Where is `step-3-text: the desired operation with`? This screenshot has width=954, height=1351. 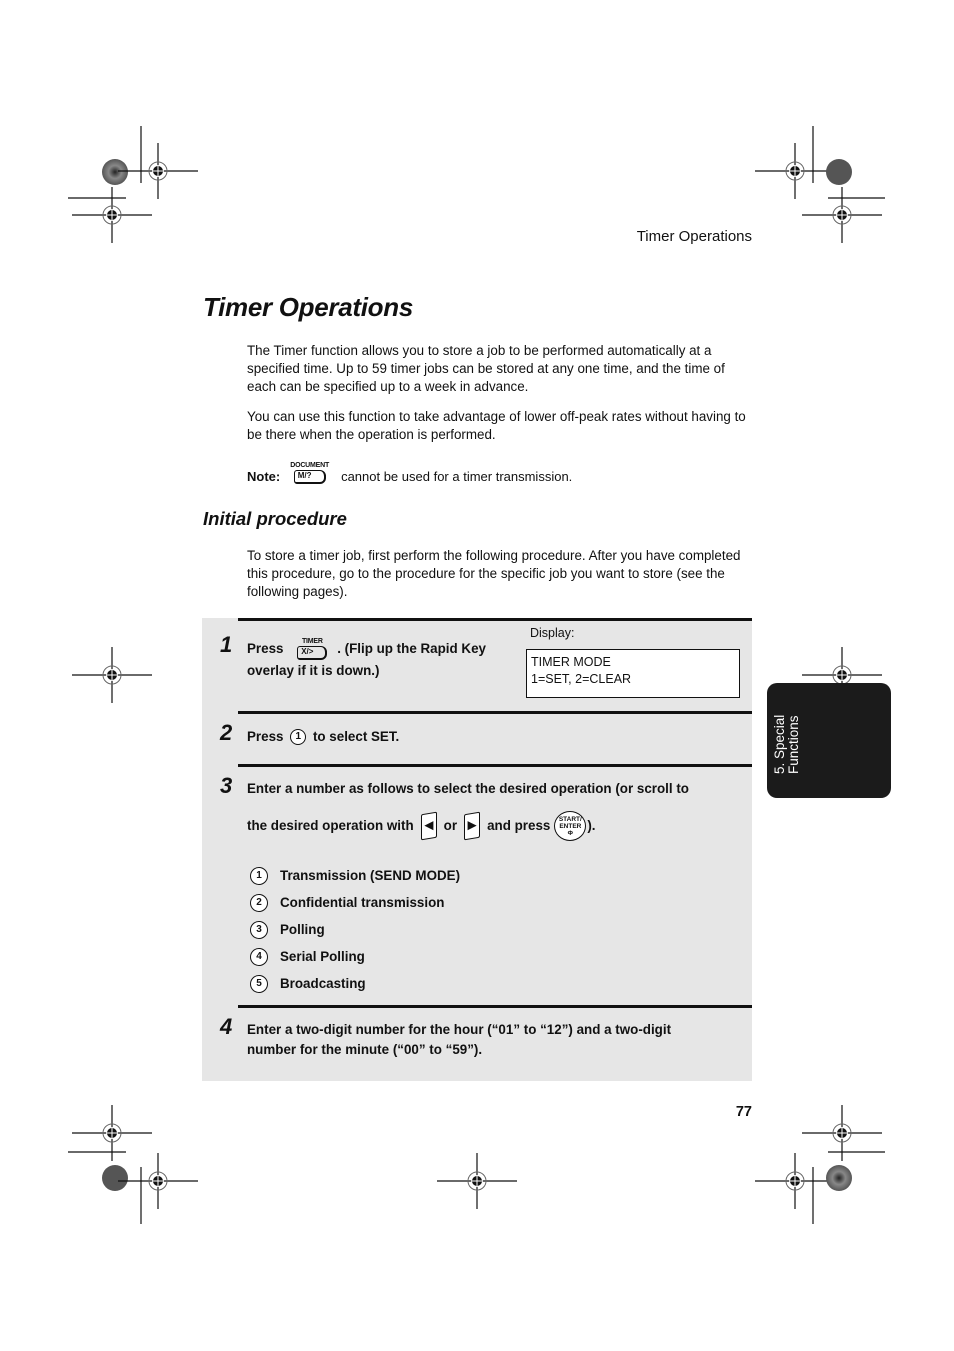
step-3-text: the desired operation with is located at coordinates (330, 825).